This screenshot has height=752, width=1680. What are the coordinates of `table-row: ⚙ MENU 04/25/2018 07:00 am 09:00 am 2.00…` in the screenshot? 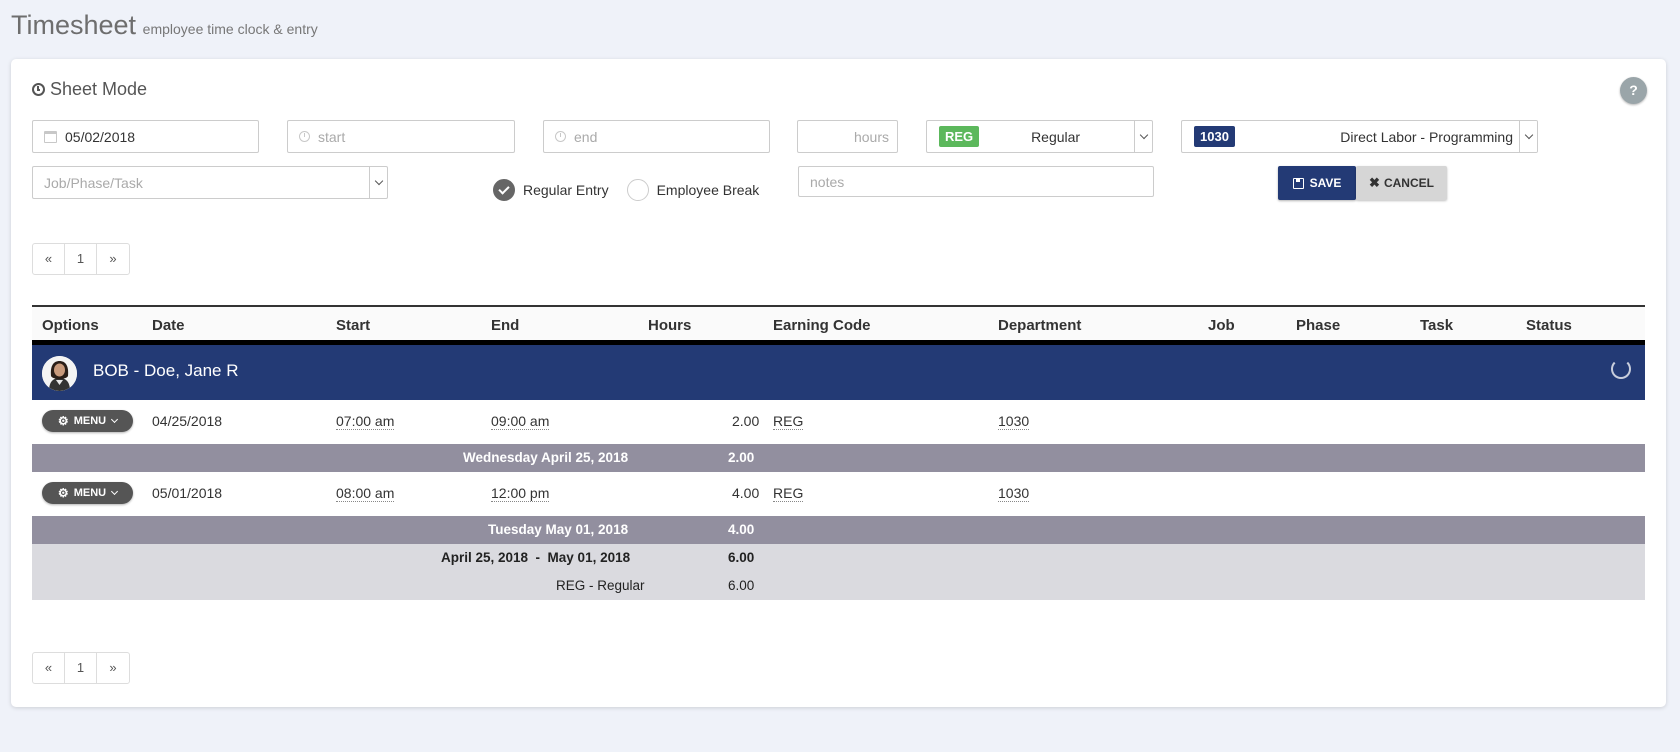 It's located at (838, 422).